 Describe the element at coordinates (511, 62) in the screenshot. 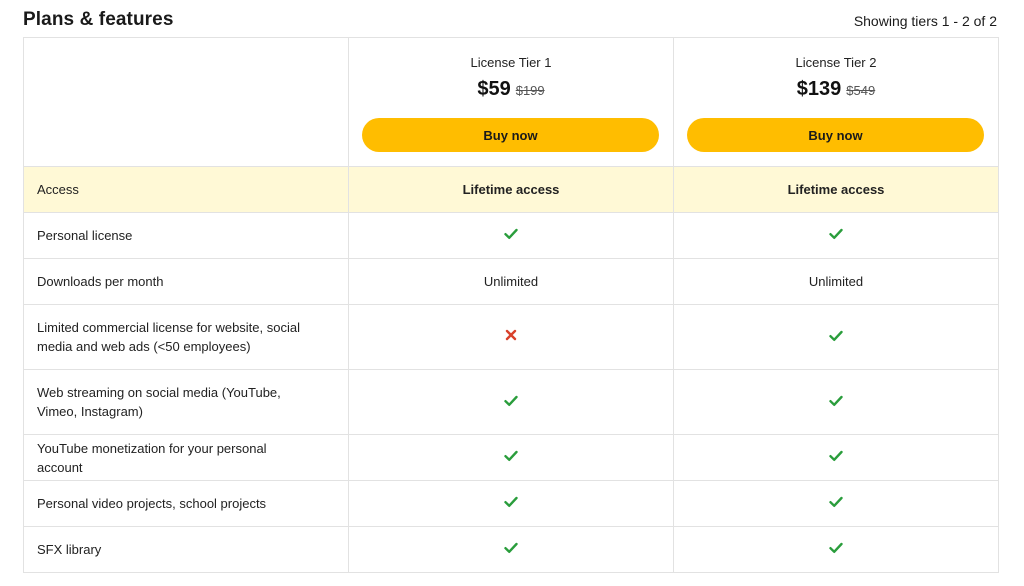

I see `tier-name: License Tier 1` at that location.